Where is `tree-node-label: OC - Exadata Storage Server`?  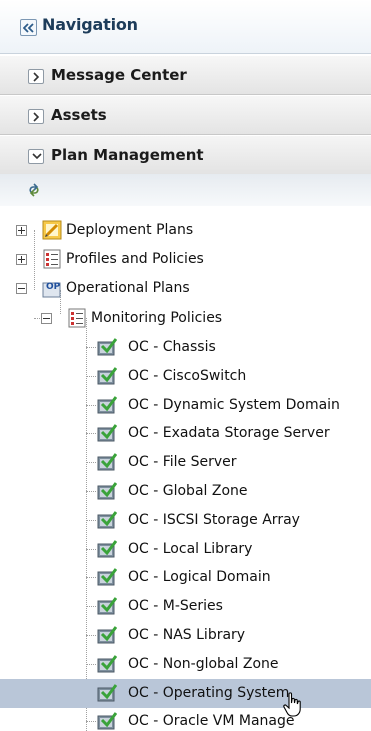
tree-node-label: OC - Exadata Storage Server is located at coordinates (229, 433).